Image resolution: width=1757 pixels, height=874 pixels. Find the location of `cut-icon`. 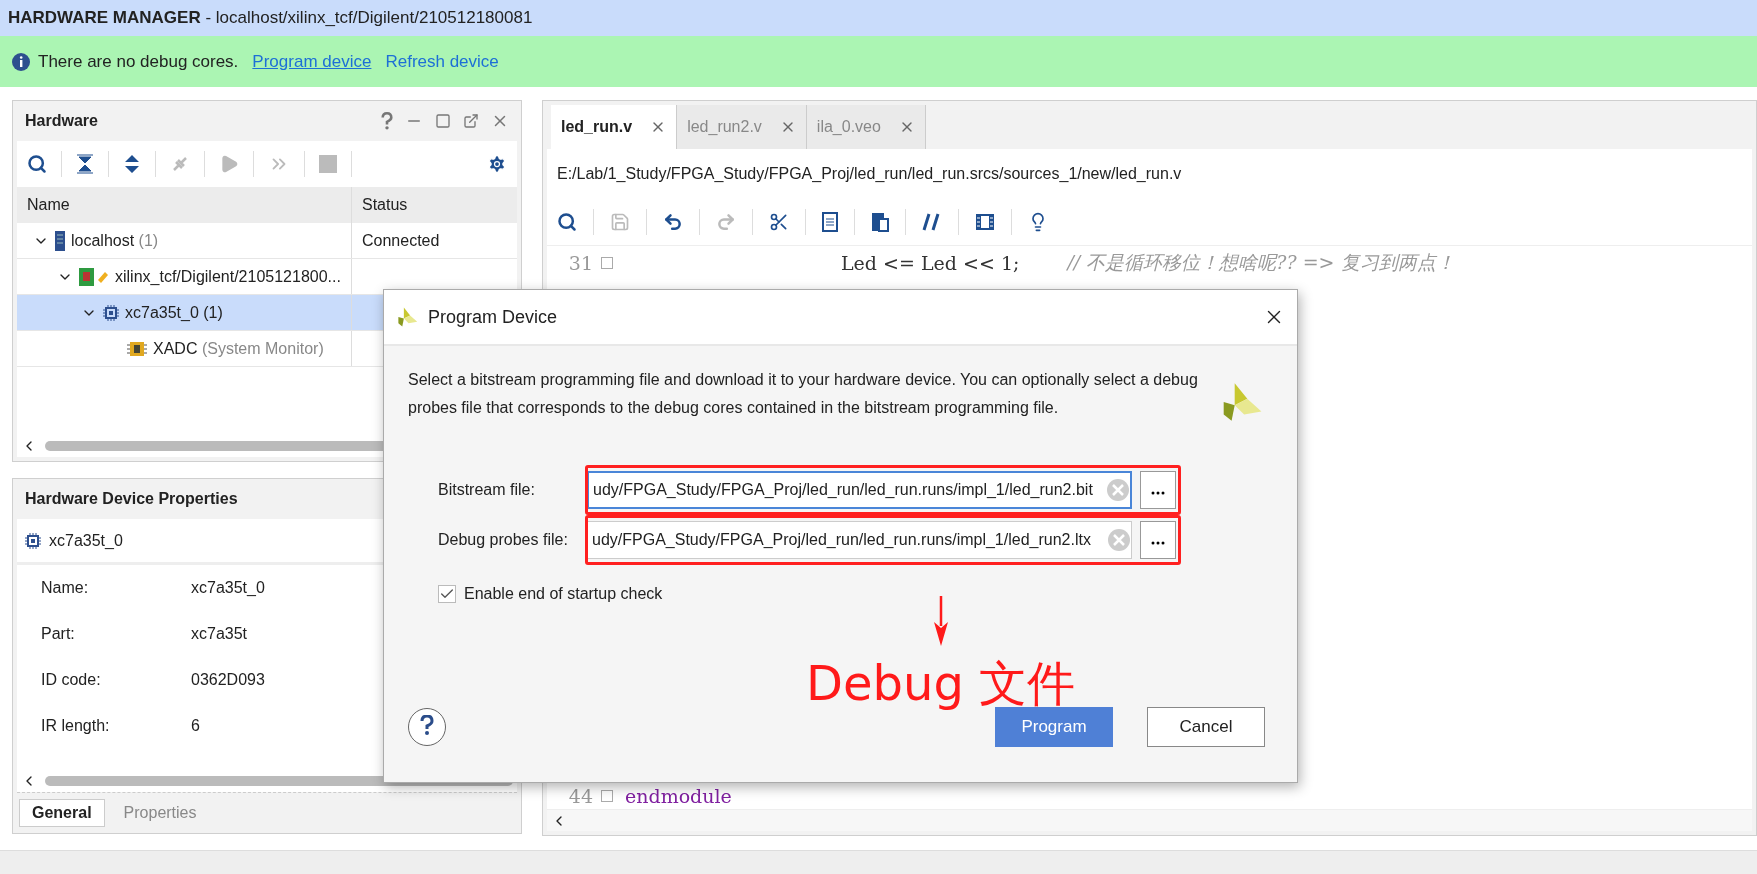

cut-icon is located at coordinates (779, 222).